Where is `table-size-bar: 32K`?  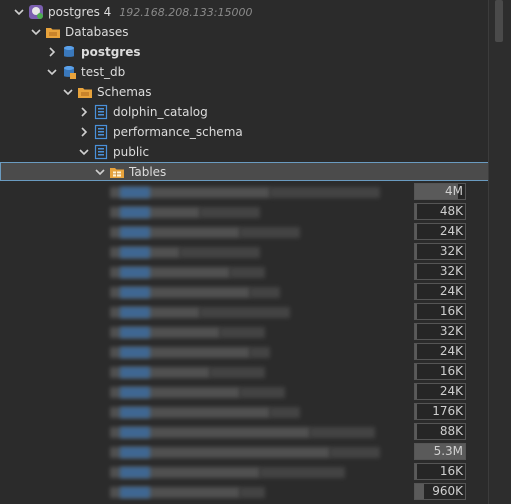
table-size-bar: 32K is located at coordinates (440, 251).